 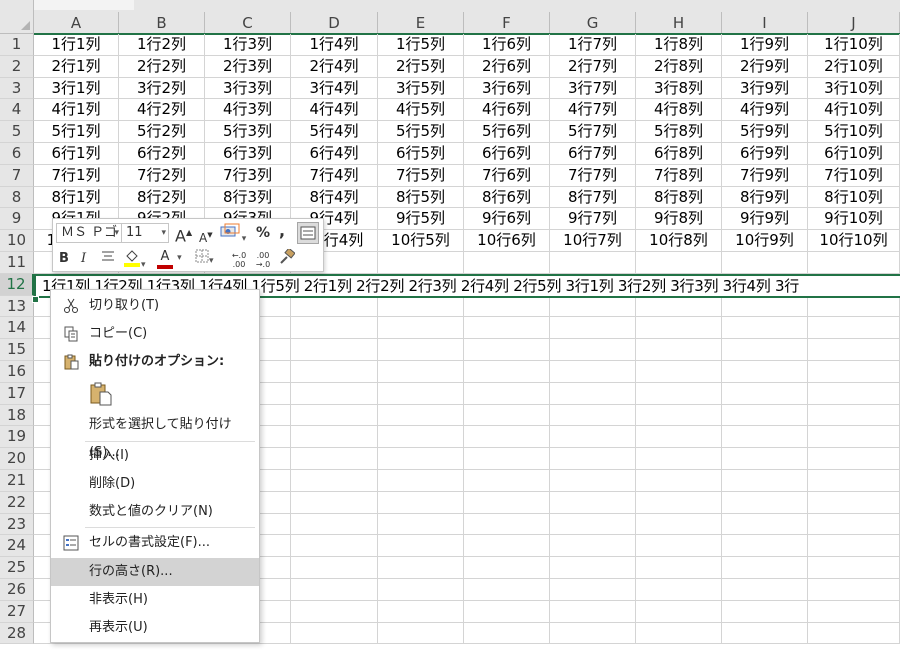 What do you see at coordinates (854, 110) in the screenshot?
I see `cell: 4行10列` at bounding box center [854, 110].